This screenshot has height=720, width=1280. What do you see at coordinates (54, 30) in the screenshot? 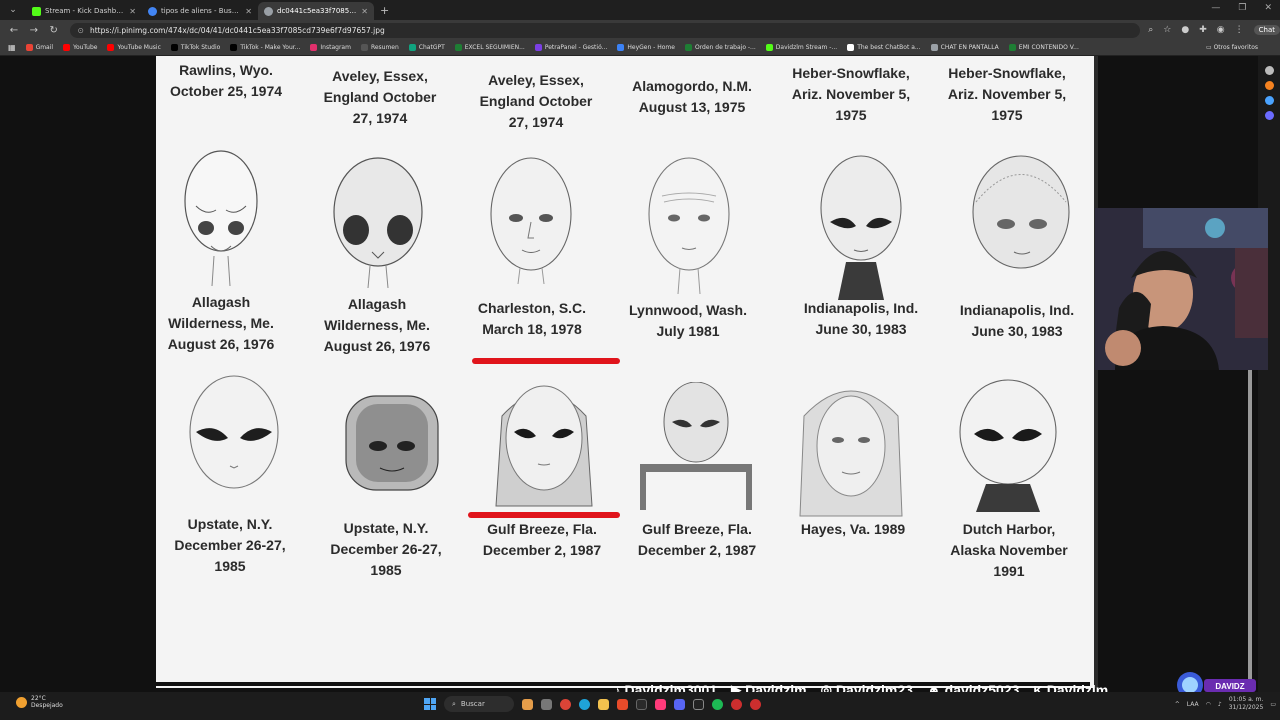
I see `reload-icon: ↻` at bounding box center [54, 30].